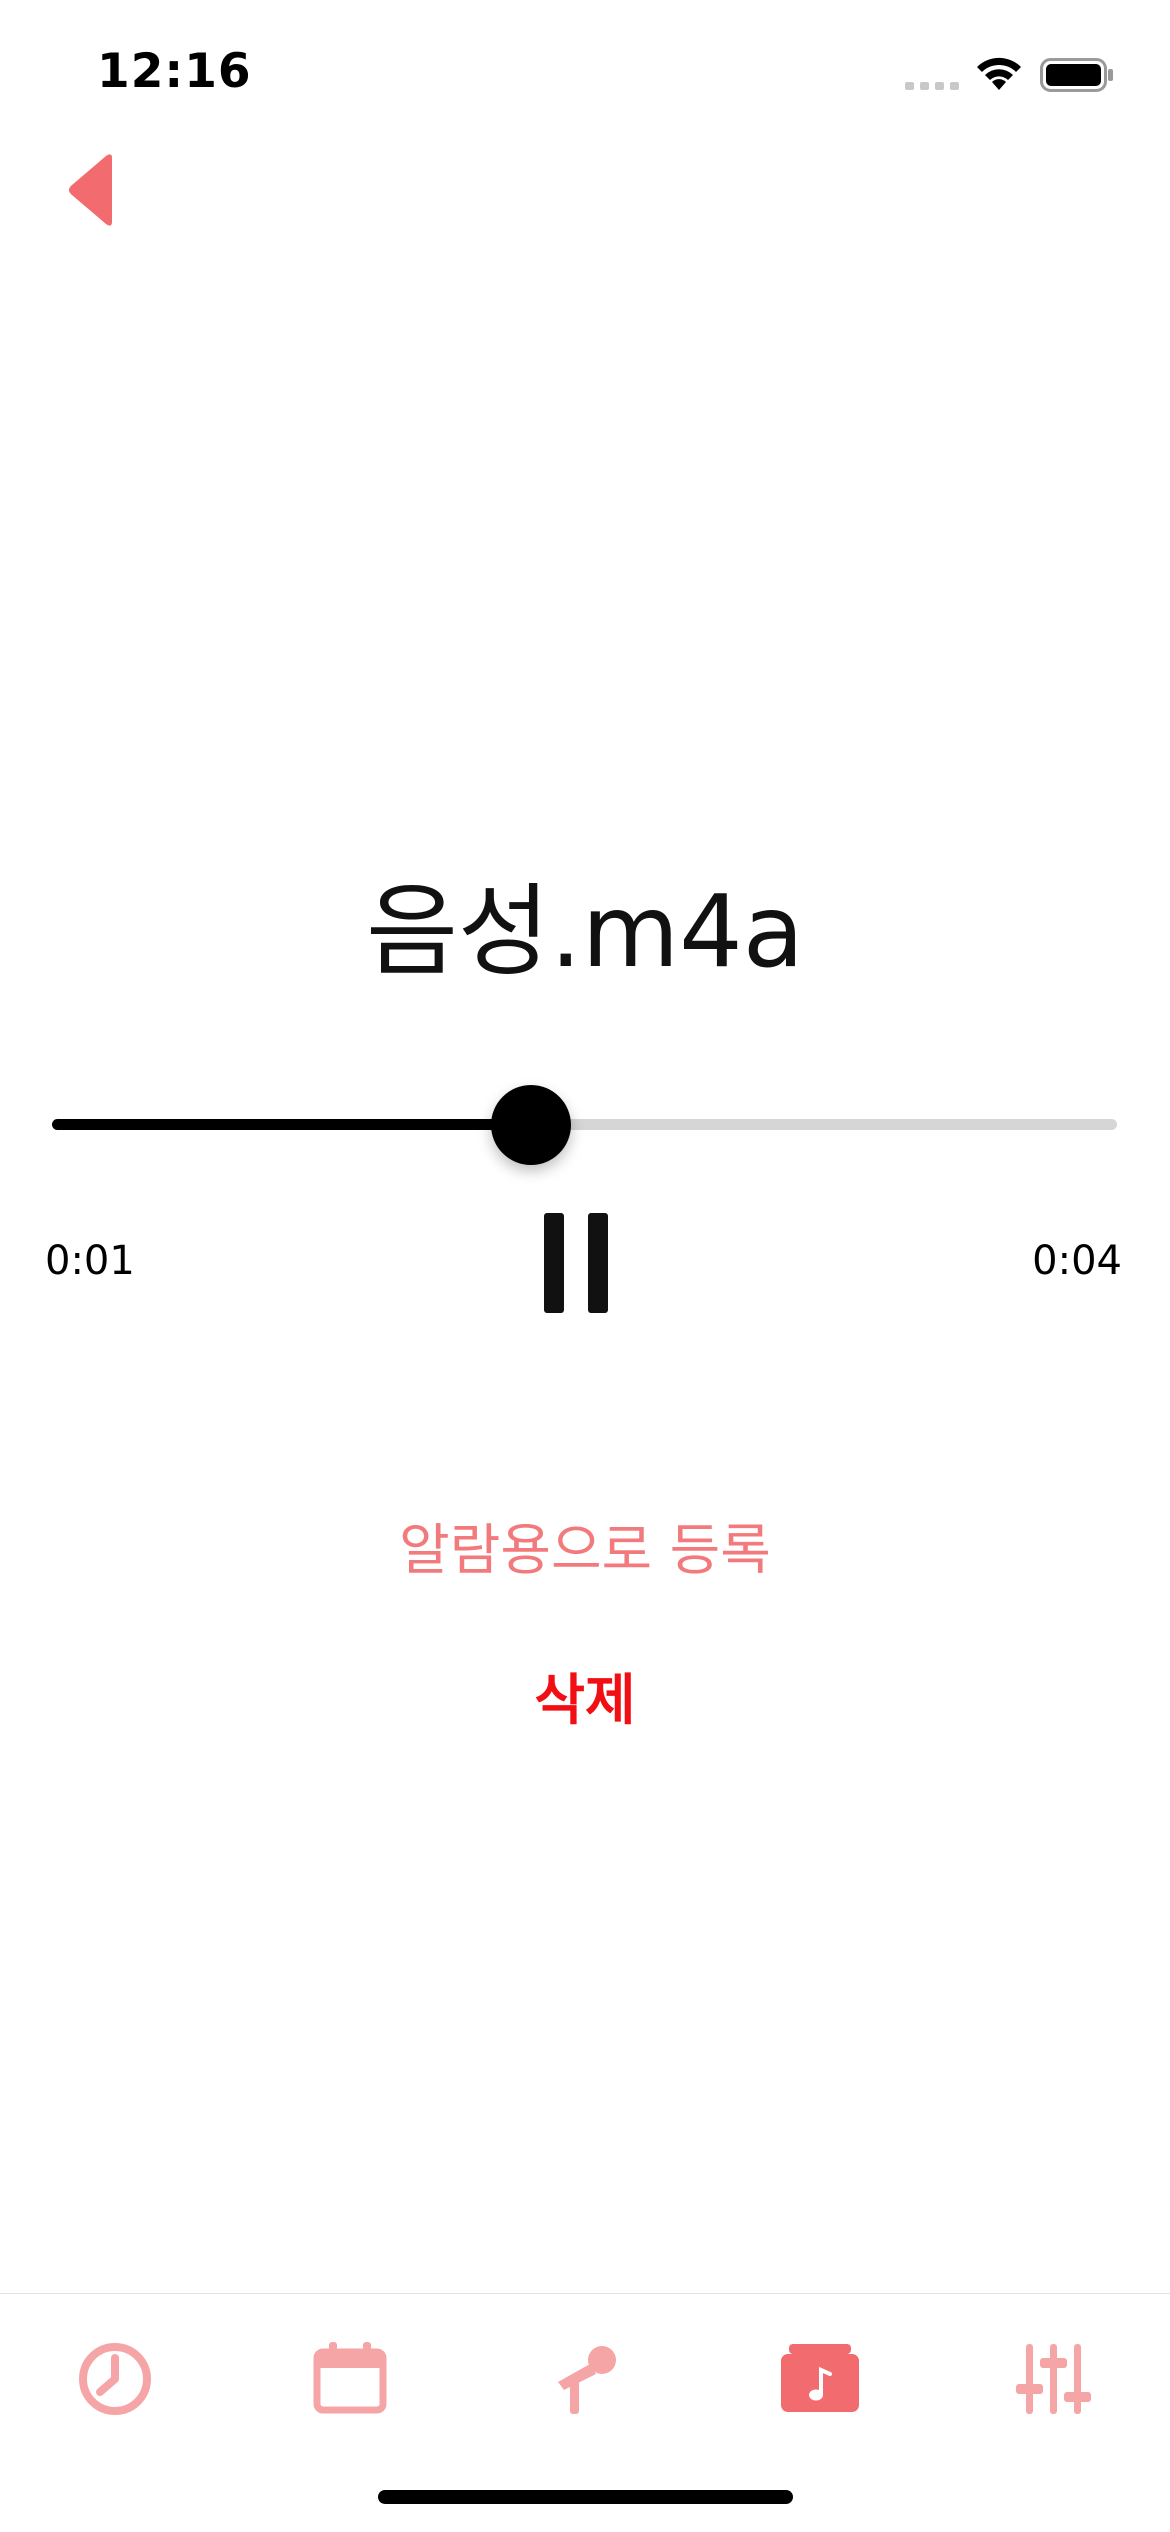  Describe the element at coordinates (90, 190) in the screenshot. I see `back-arrow-icon` at that location.